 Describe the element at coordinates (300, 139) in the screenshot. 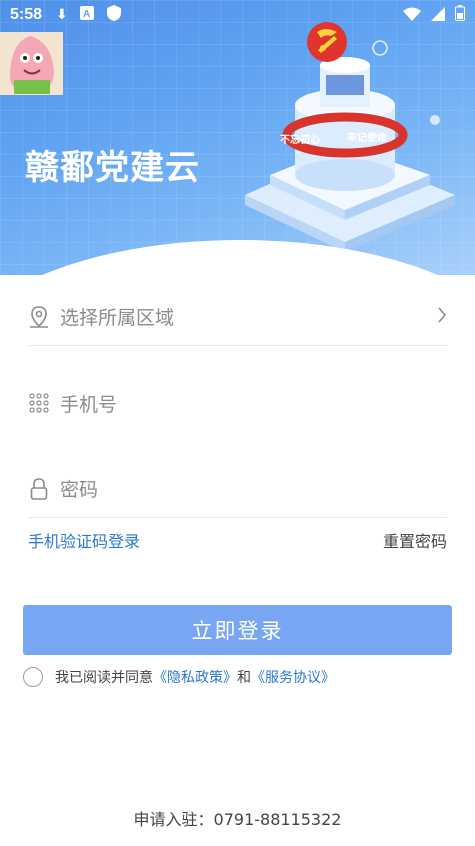

I see `banner-sign-text-1: 不忘初心` at that location.